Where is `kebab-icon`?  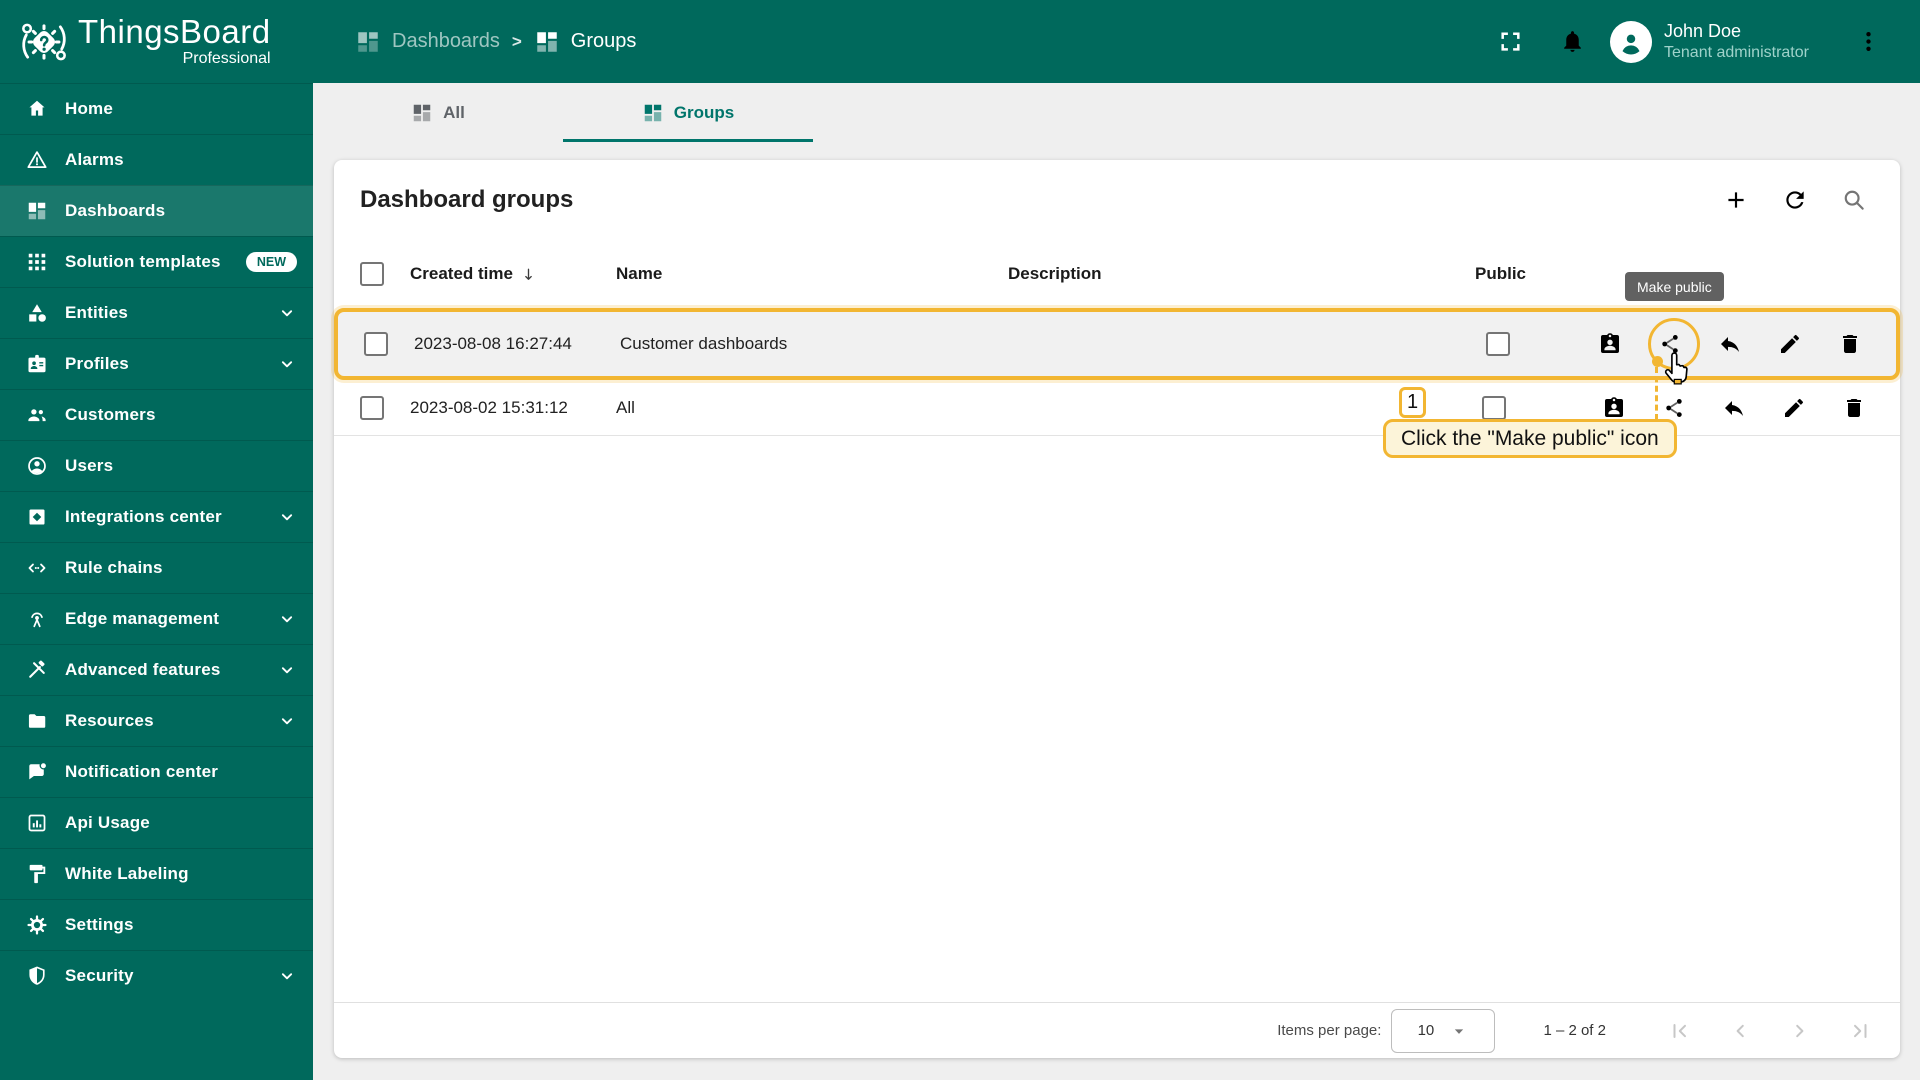 kebab-icon is located at coordinates (1868, 41).